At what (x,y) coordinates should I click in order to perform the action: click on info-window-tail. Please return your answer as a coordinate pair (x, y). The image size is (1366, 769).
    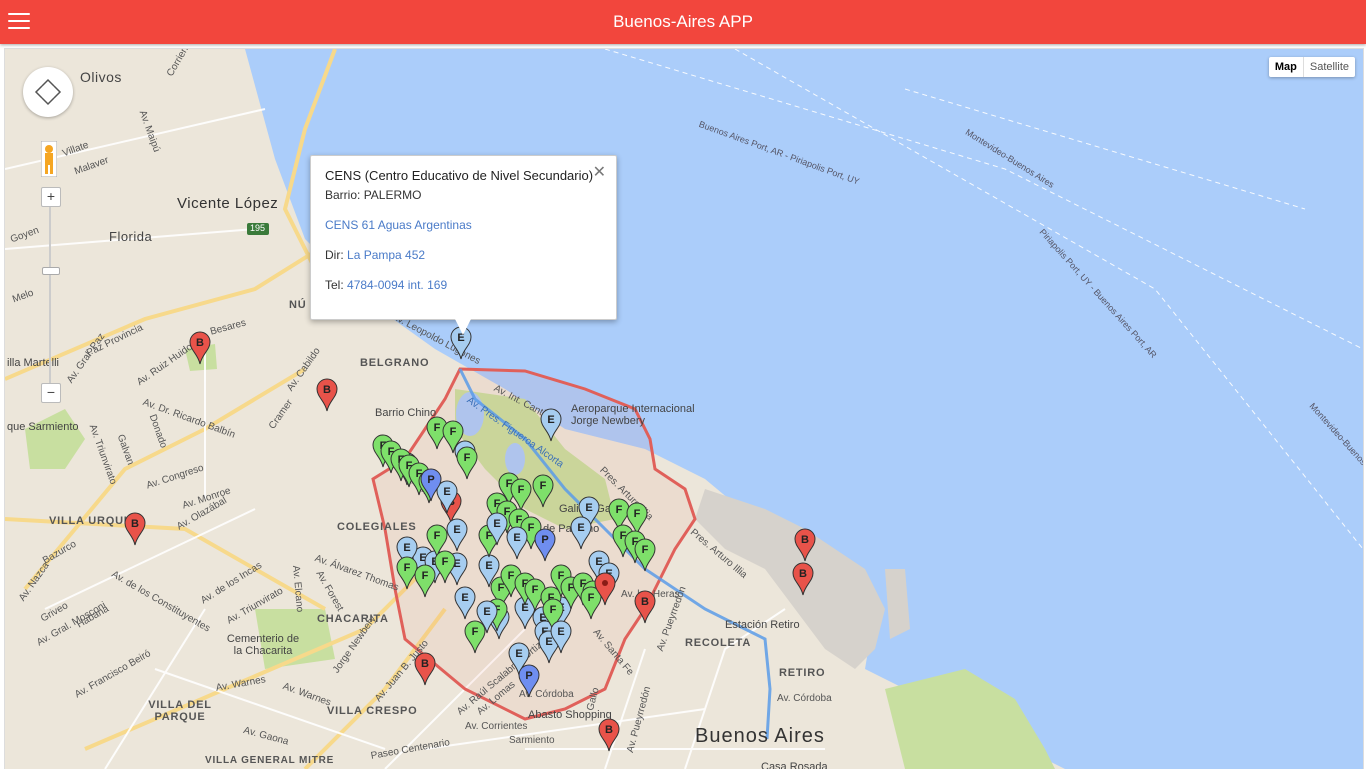
    Looking at the image, I should click on (463, 327).